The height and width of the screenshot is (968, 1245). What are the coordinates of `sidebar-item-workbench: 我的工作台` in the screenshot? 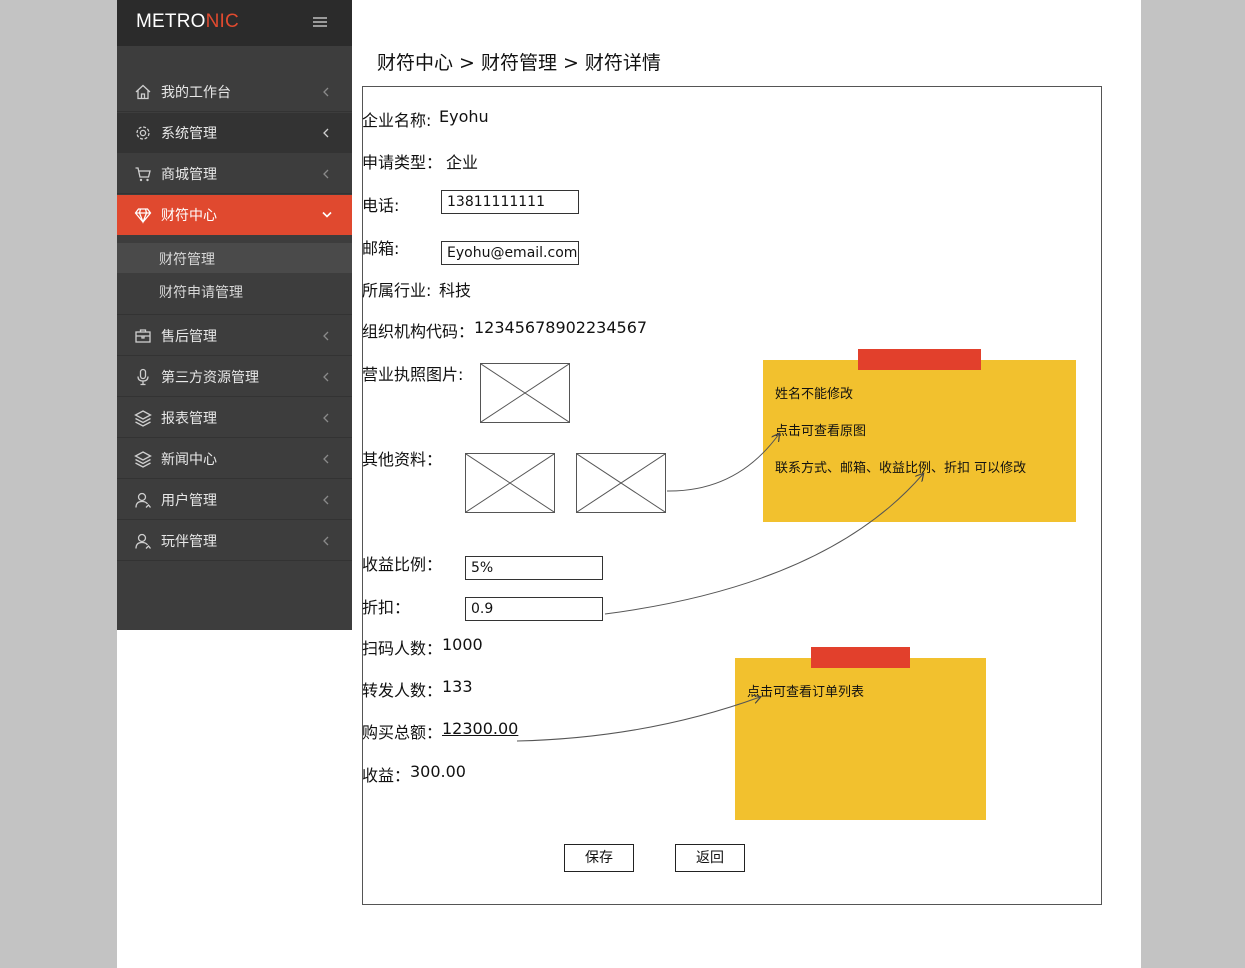 It's located at (234, 92).